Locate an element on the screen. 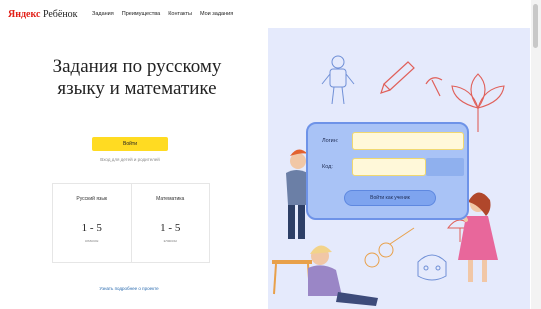 This screenshot has width=541, height=309. login-label: Логин: is located at coordinates (330, 141).